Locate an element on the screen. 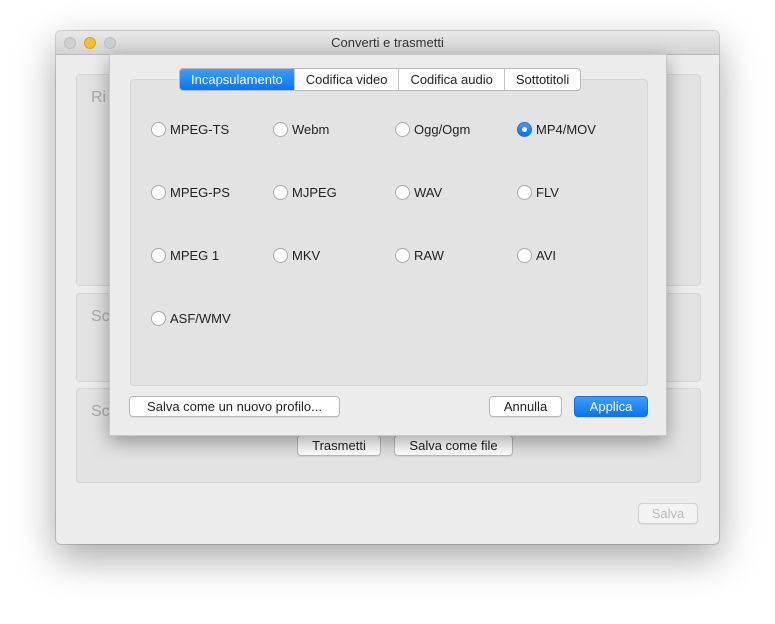 This screenshot has height=624, width=775. radio-label: MJPEG is located at coordinates (314, 192).